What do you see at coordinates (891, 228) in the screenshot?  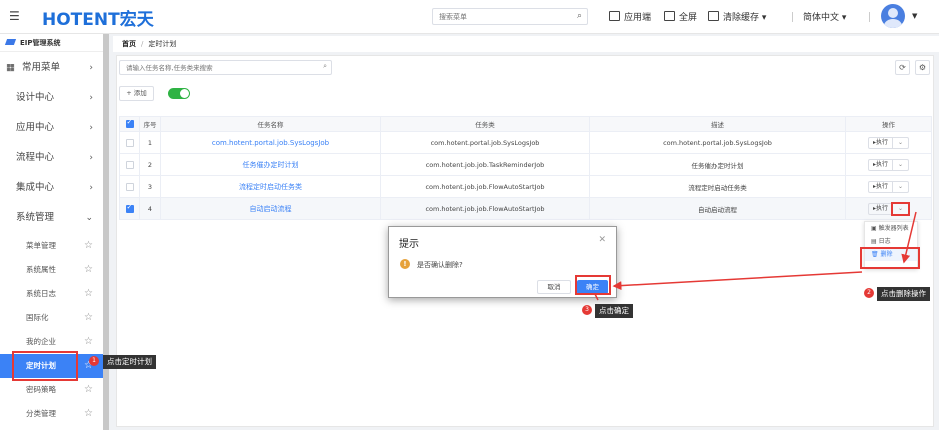 I see `dropdown-item-triggers: ▣ 触发器列表` at bounding box center [891, 228].